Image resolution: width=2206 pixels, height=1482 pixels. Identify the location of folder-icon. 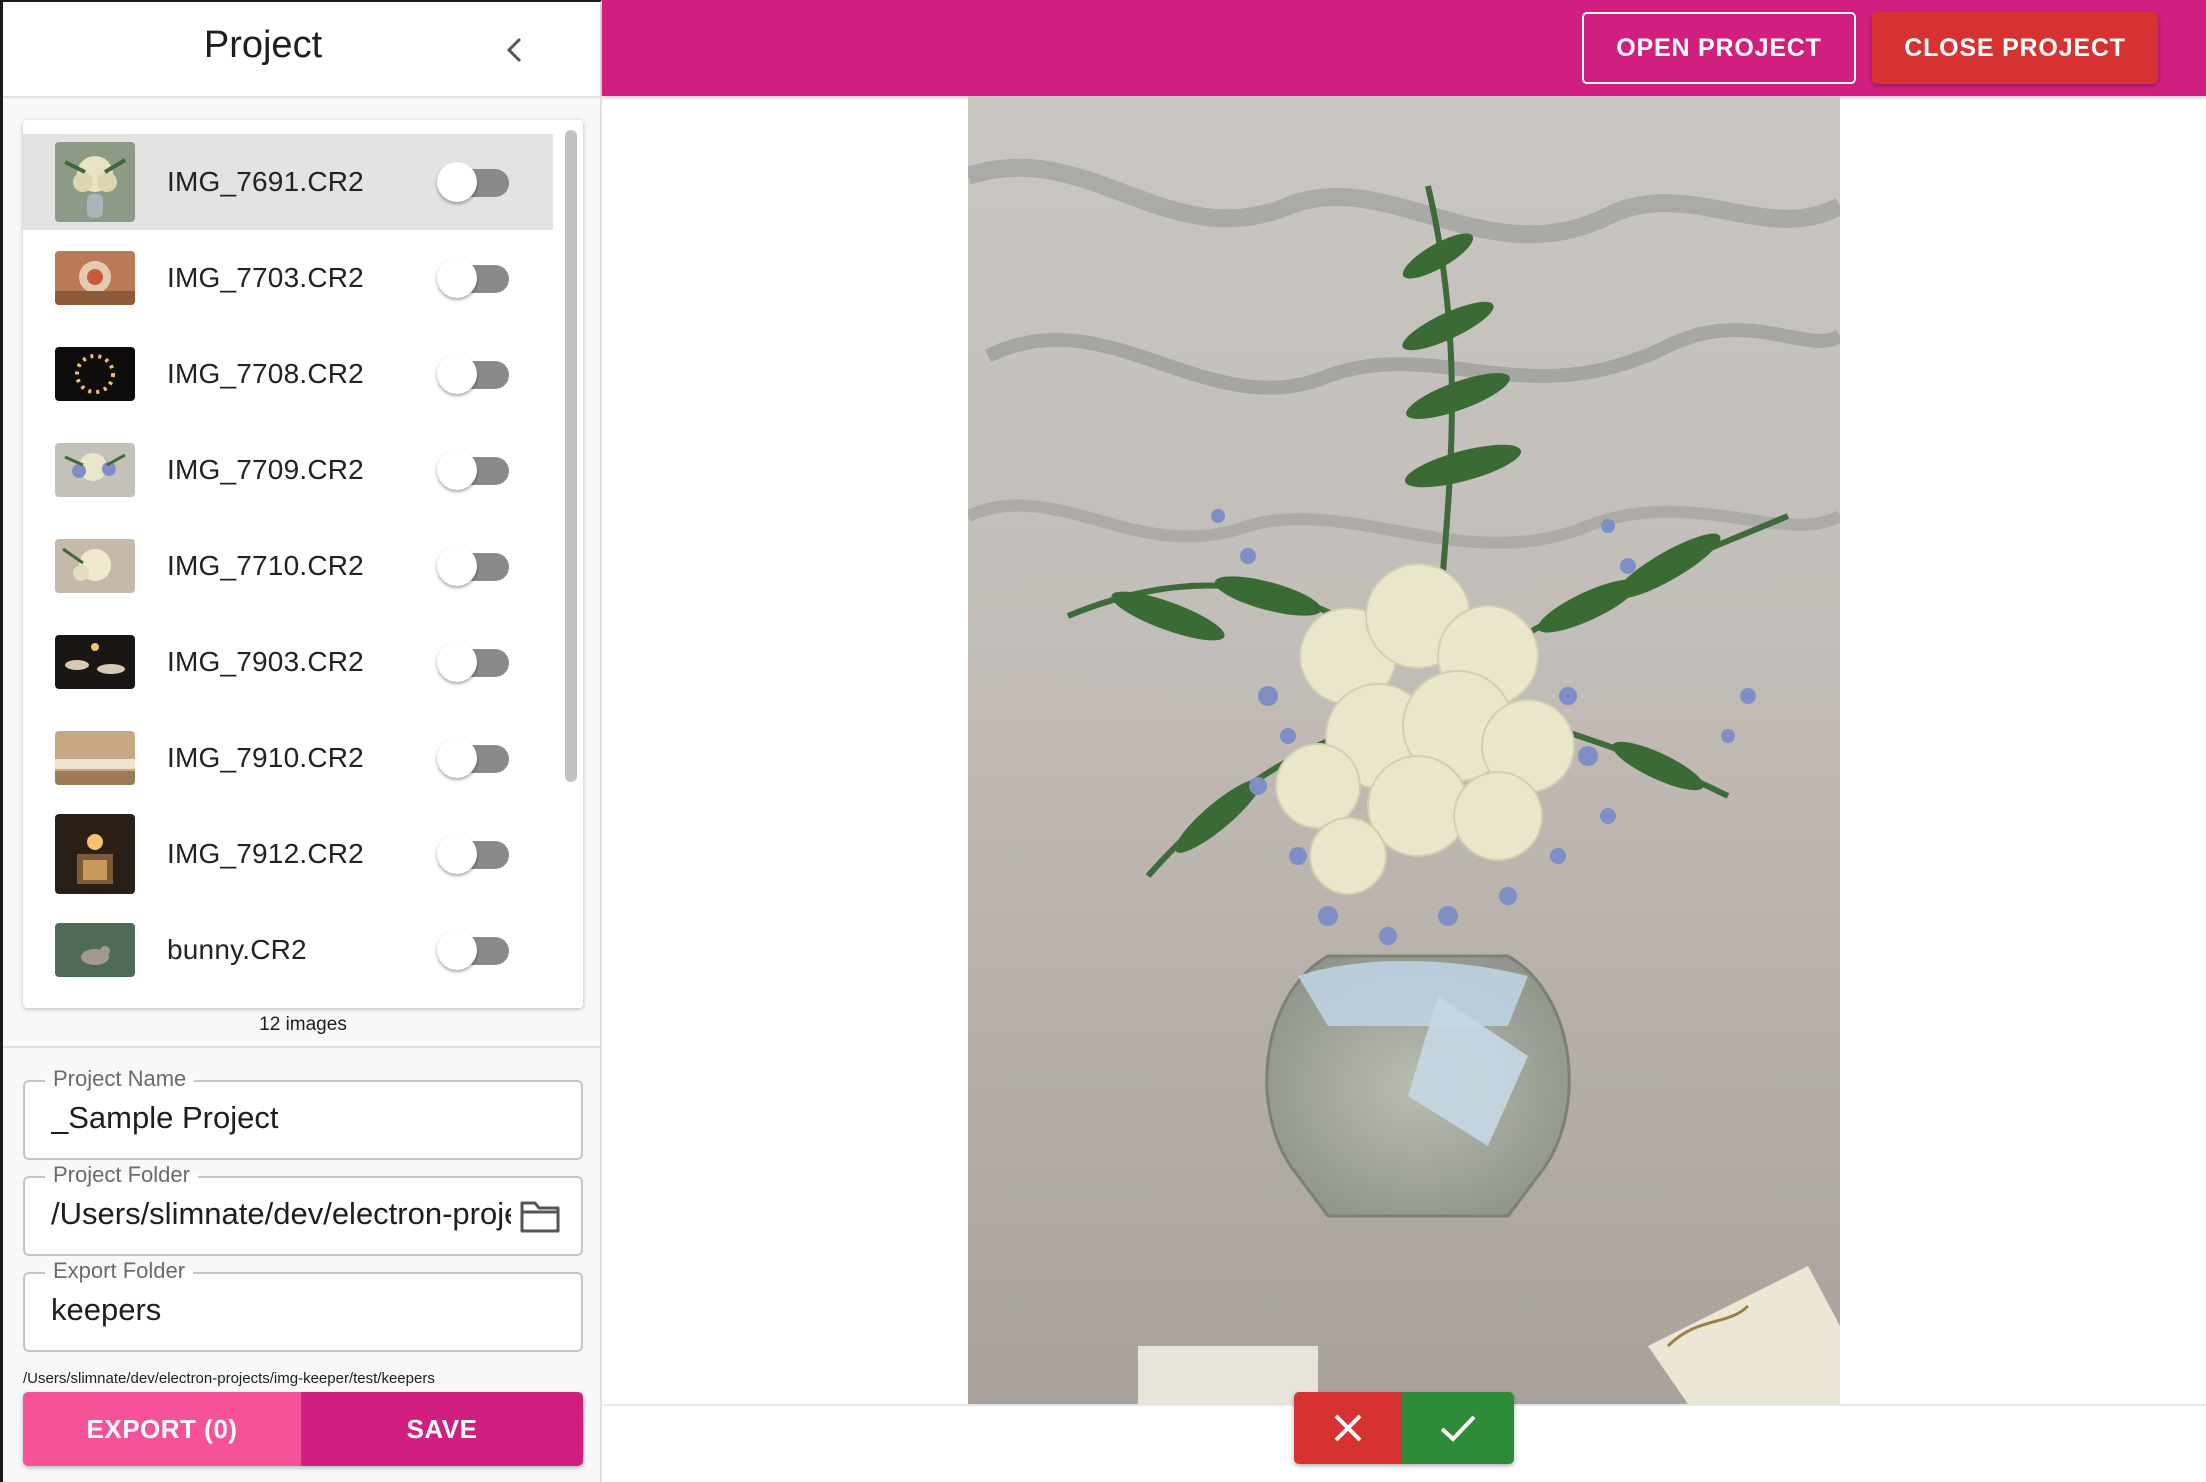
(540, 1217).